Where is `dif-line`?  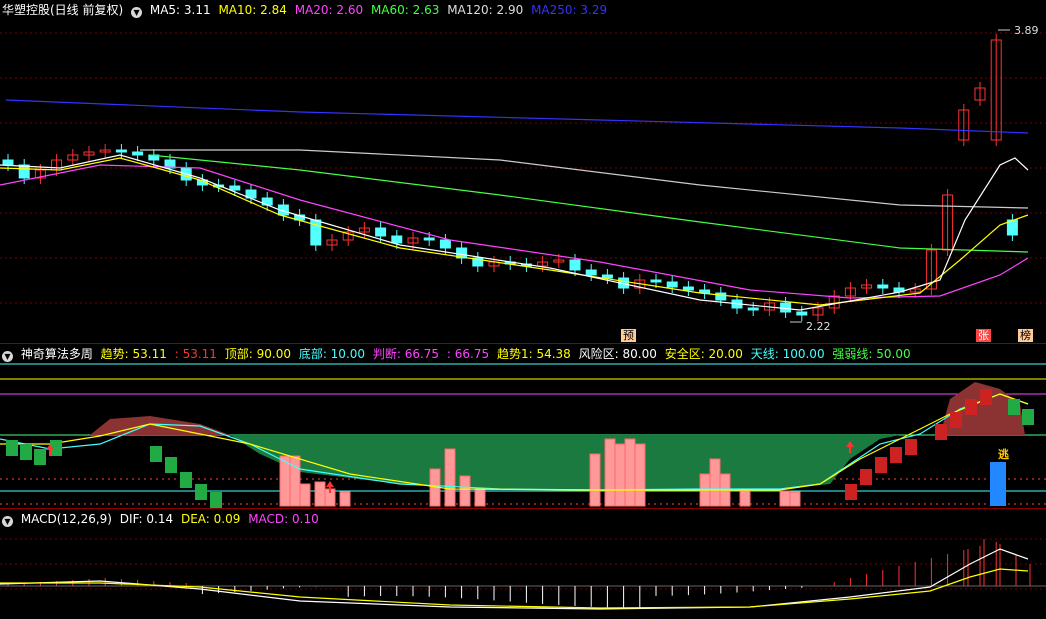
dif-line is located at coordinates (514, 579).